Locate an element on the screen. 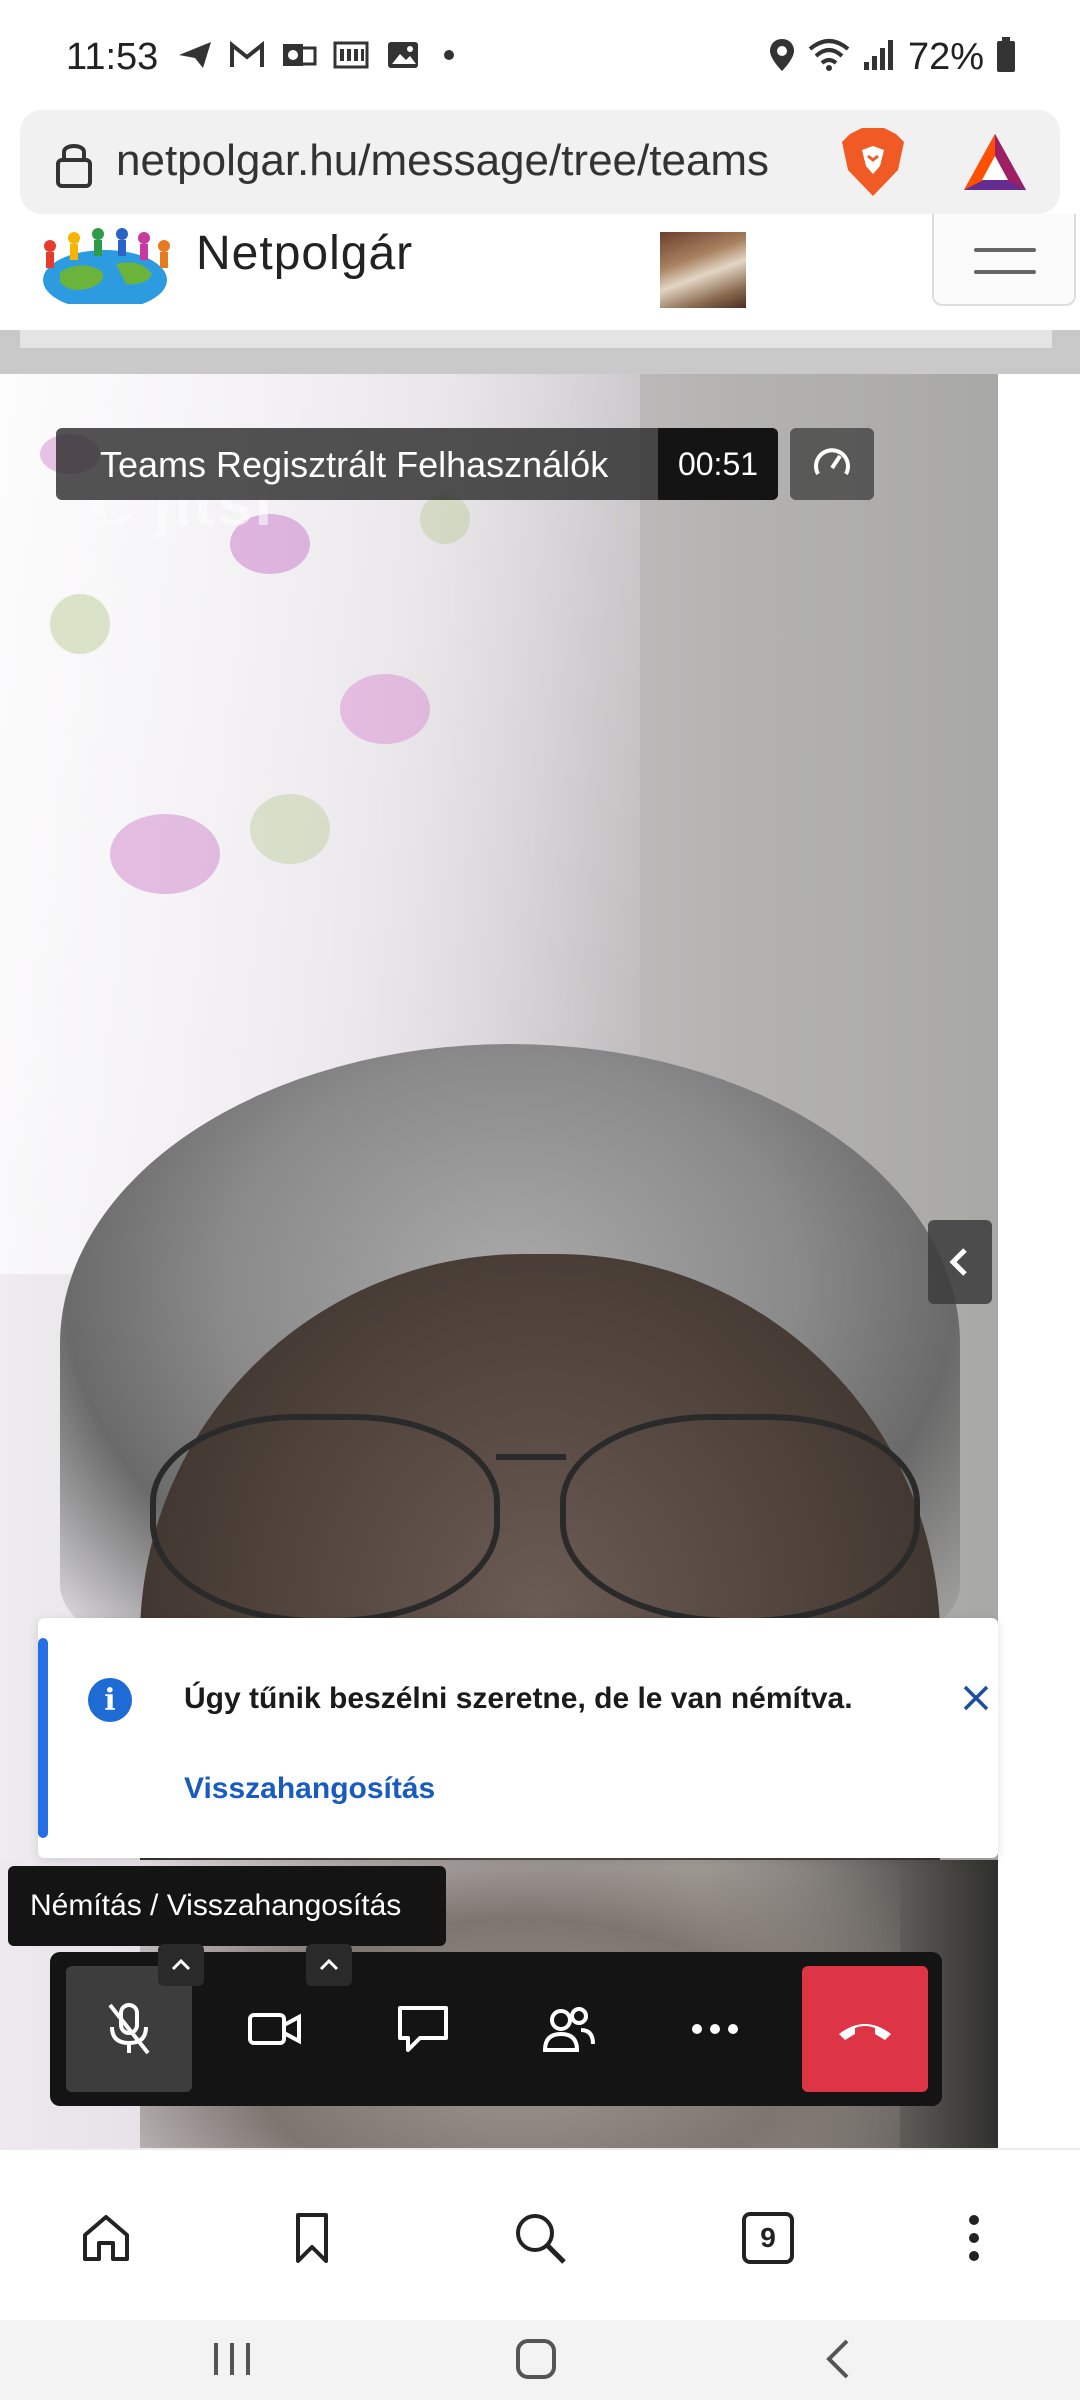 The height and width of the screenshot is (2400, 1080). chat-button is located at coordinates (423, 2029).